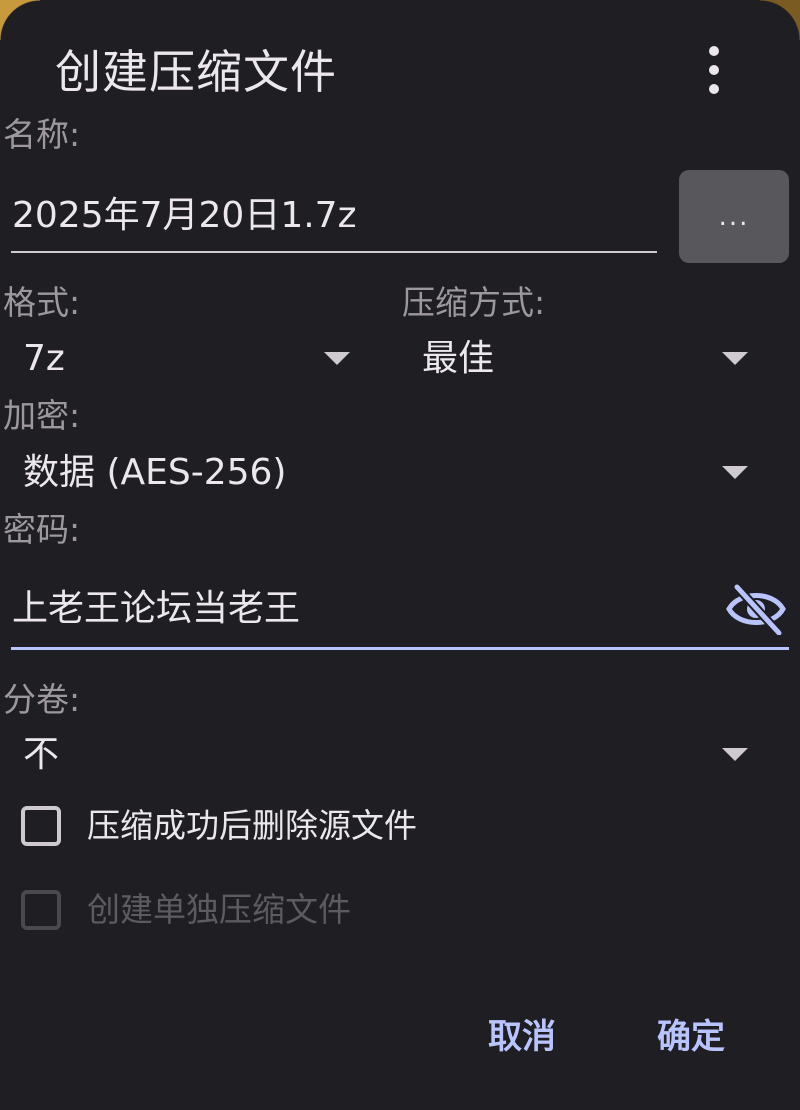  Describe the element at coordinates (458, 358) in the screenshot. I see `compression-value: 最佳` at that location.